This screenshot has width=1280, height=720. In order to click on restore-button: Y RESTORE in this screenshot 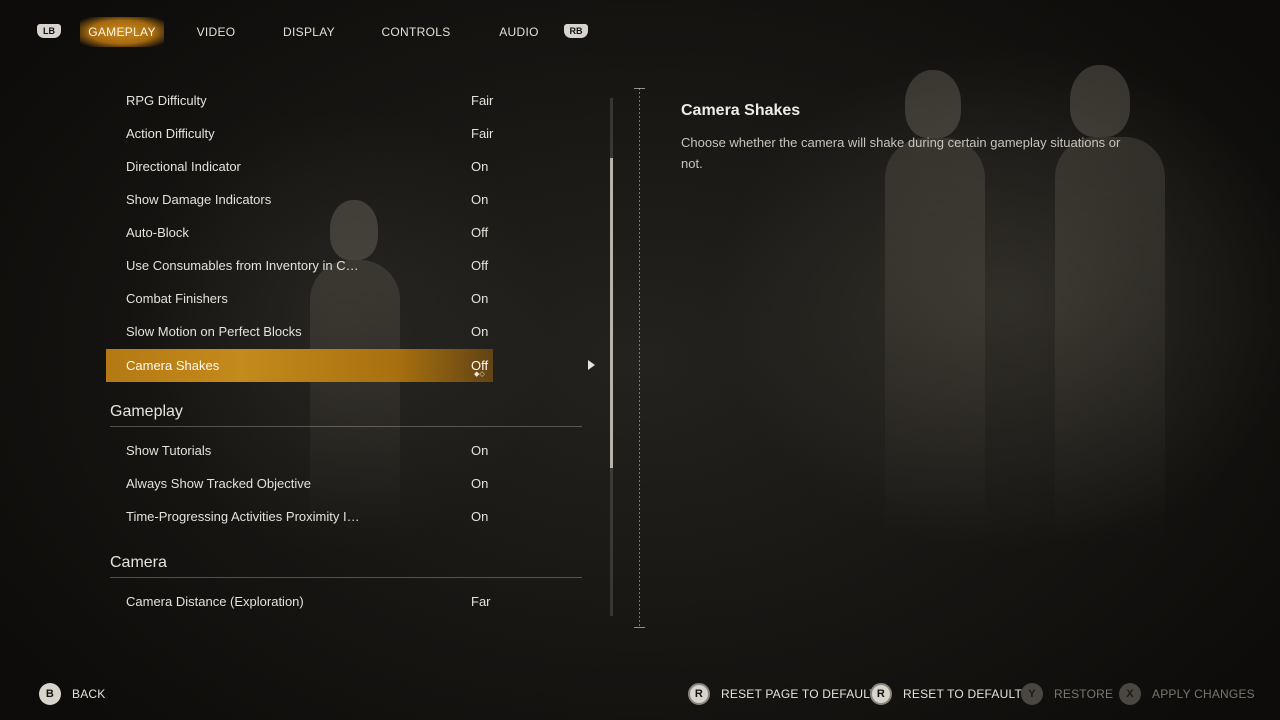, I will do `click(1067, 694)`.